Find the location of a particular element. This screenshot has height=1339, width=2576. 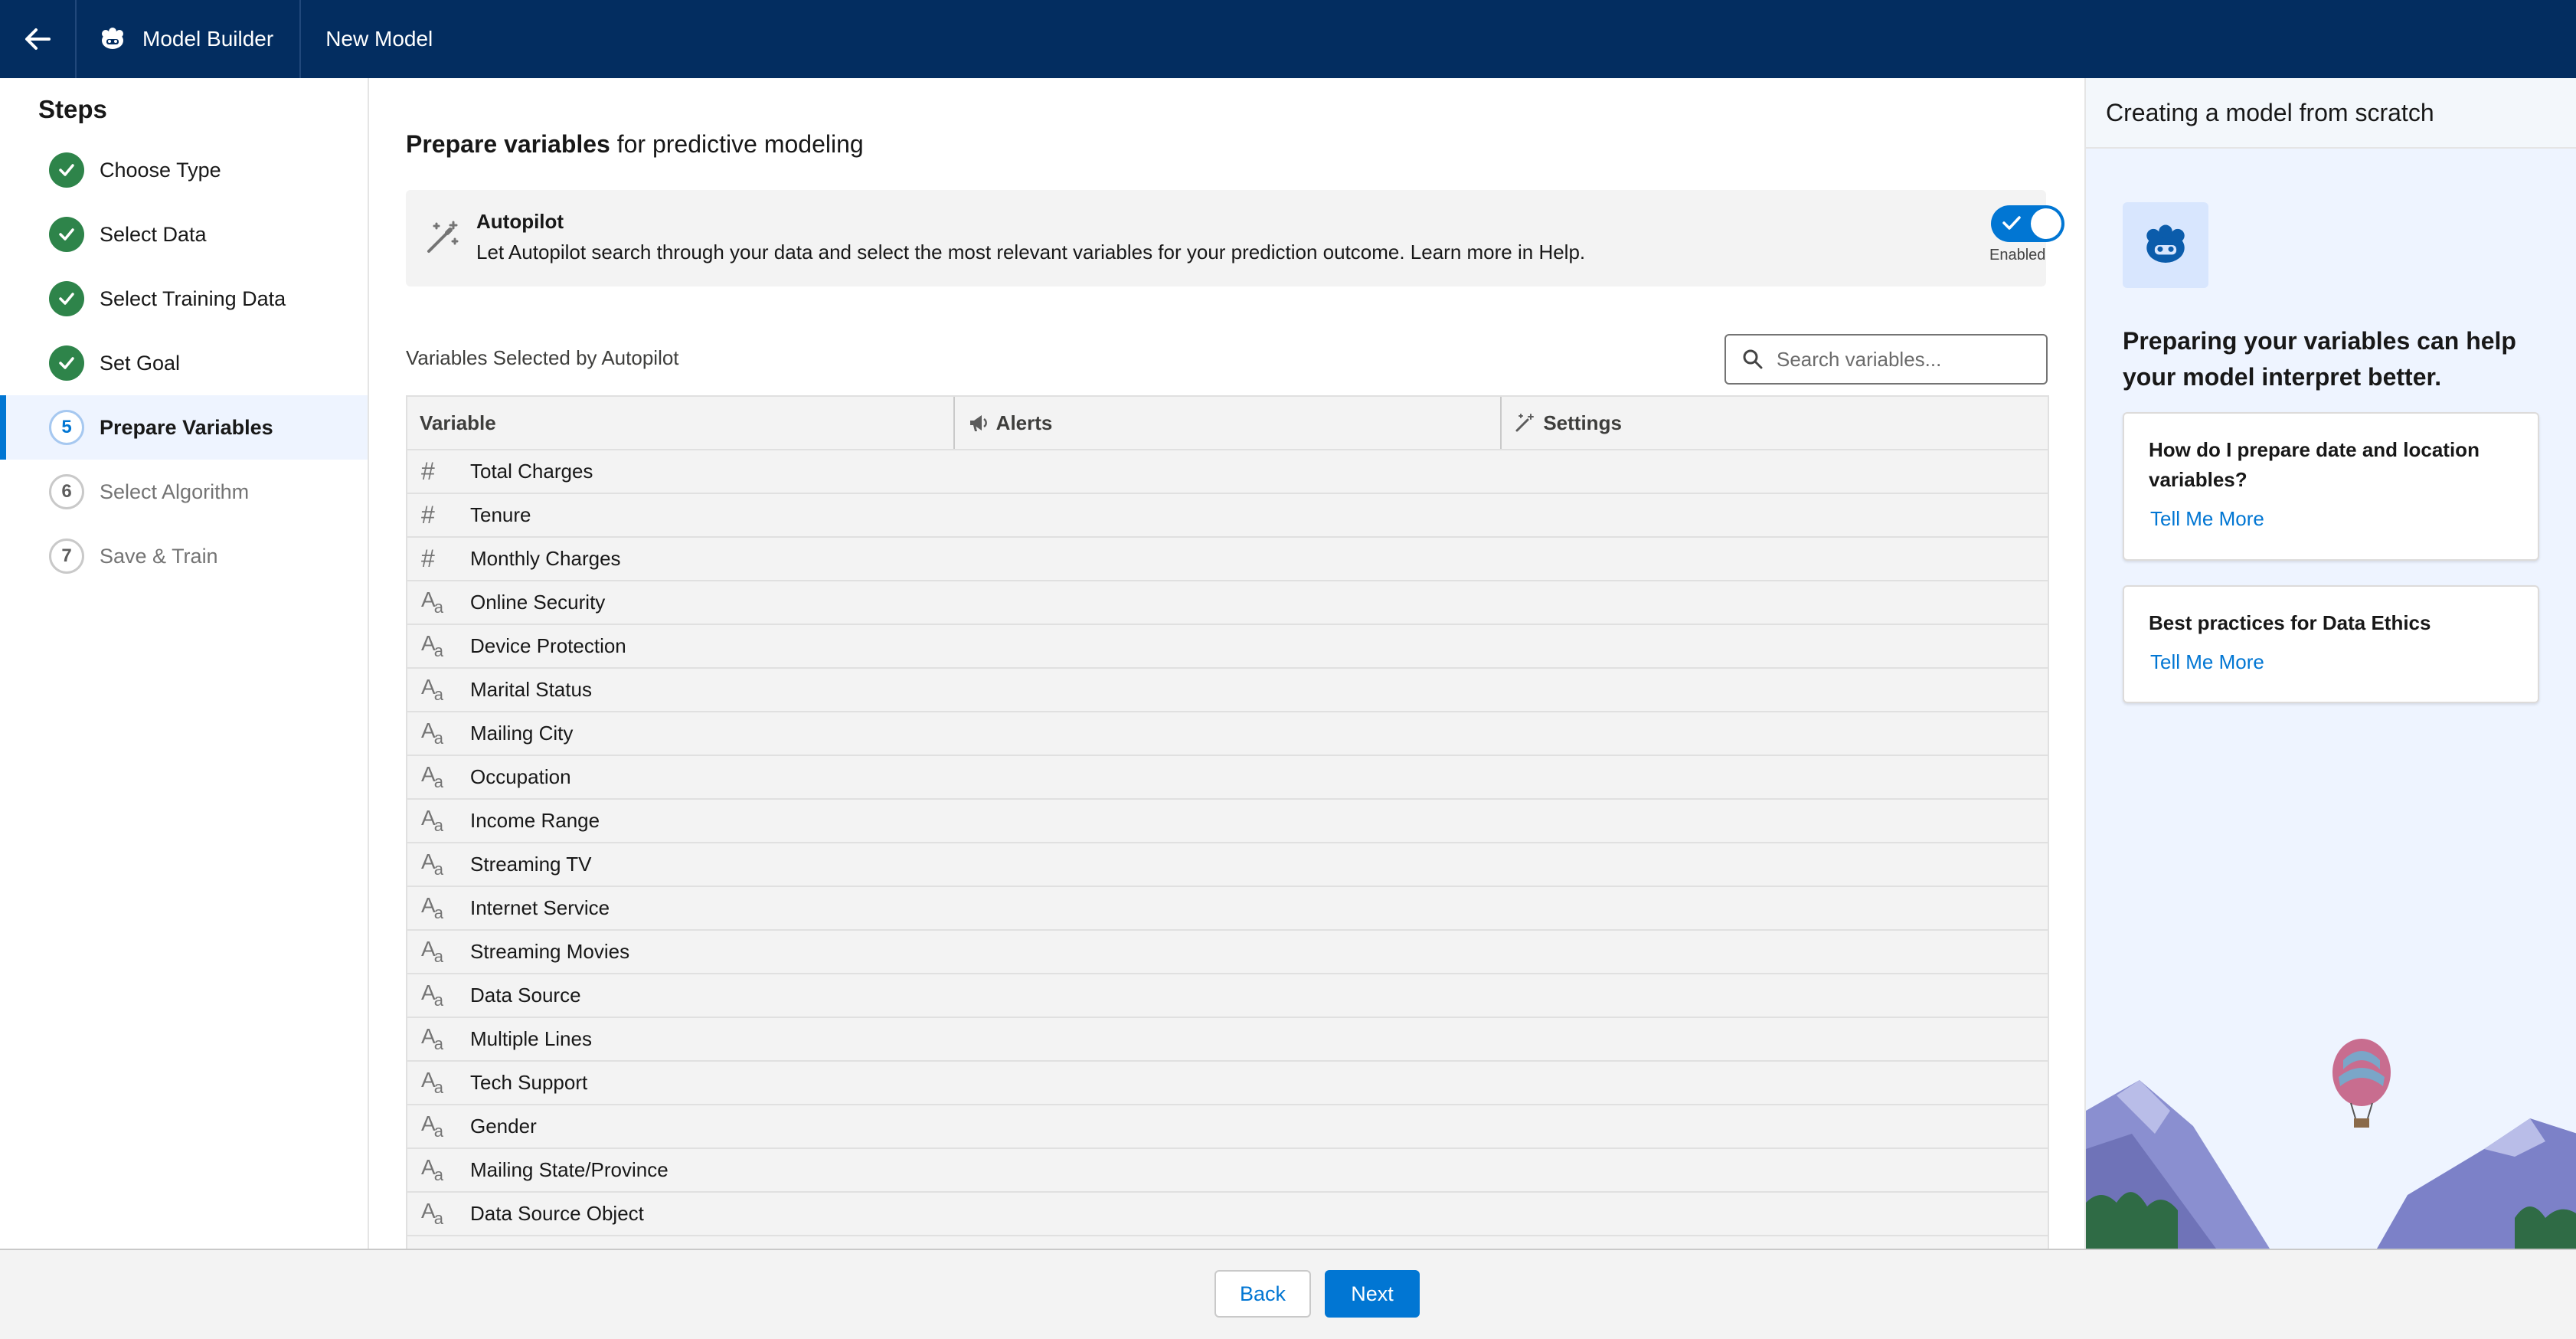

table-row: Aa Internet Service is located at coordinates (1227, 909).